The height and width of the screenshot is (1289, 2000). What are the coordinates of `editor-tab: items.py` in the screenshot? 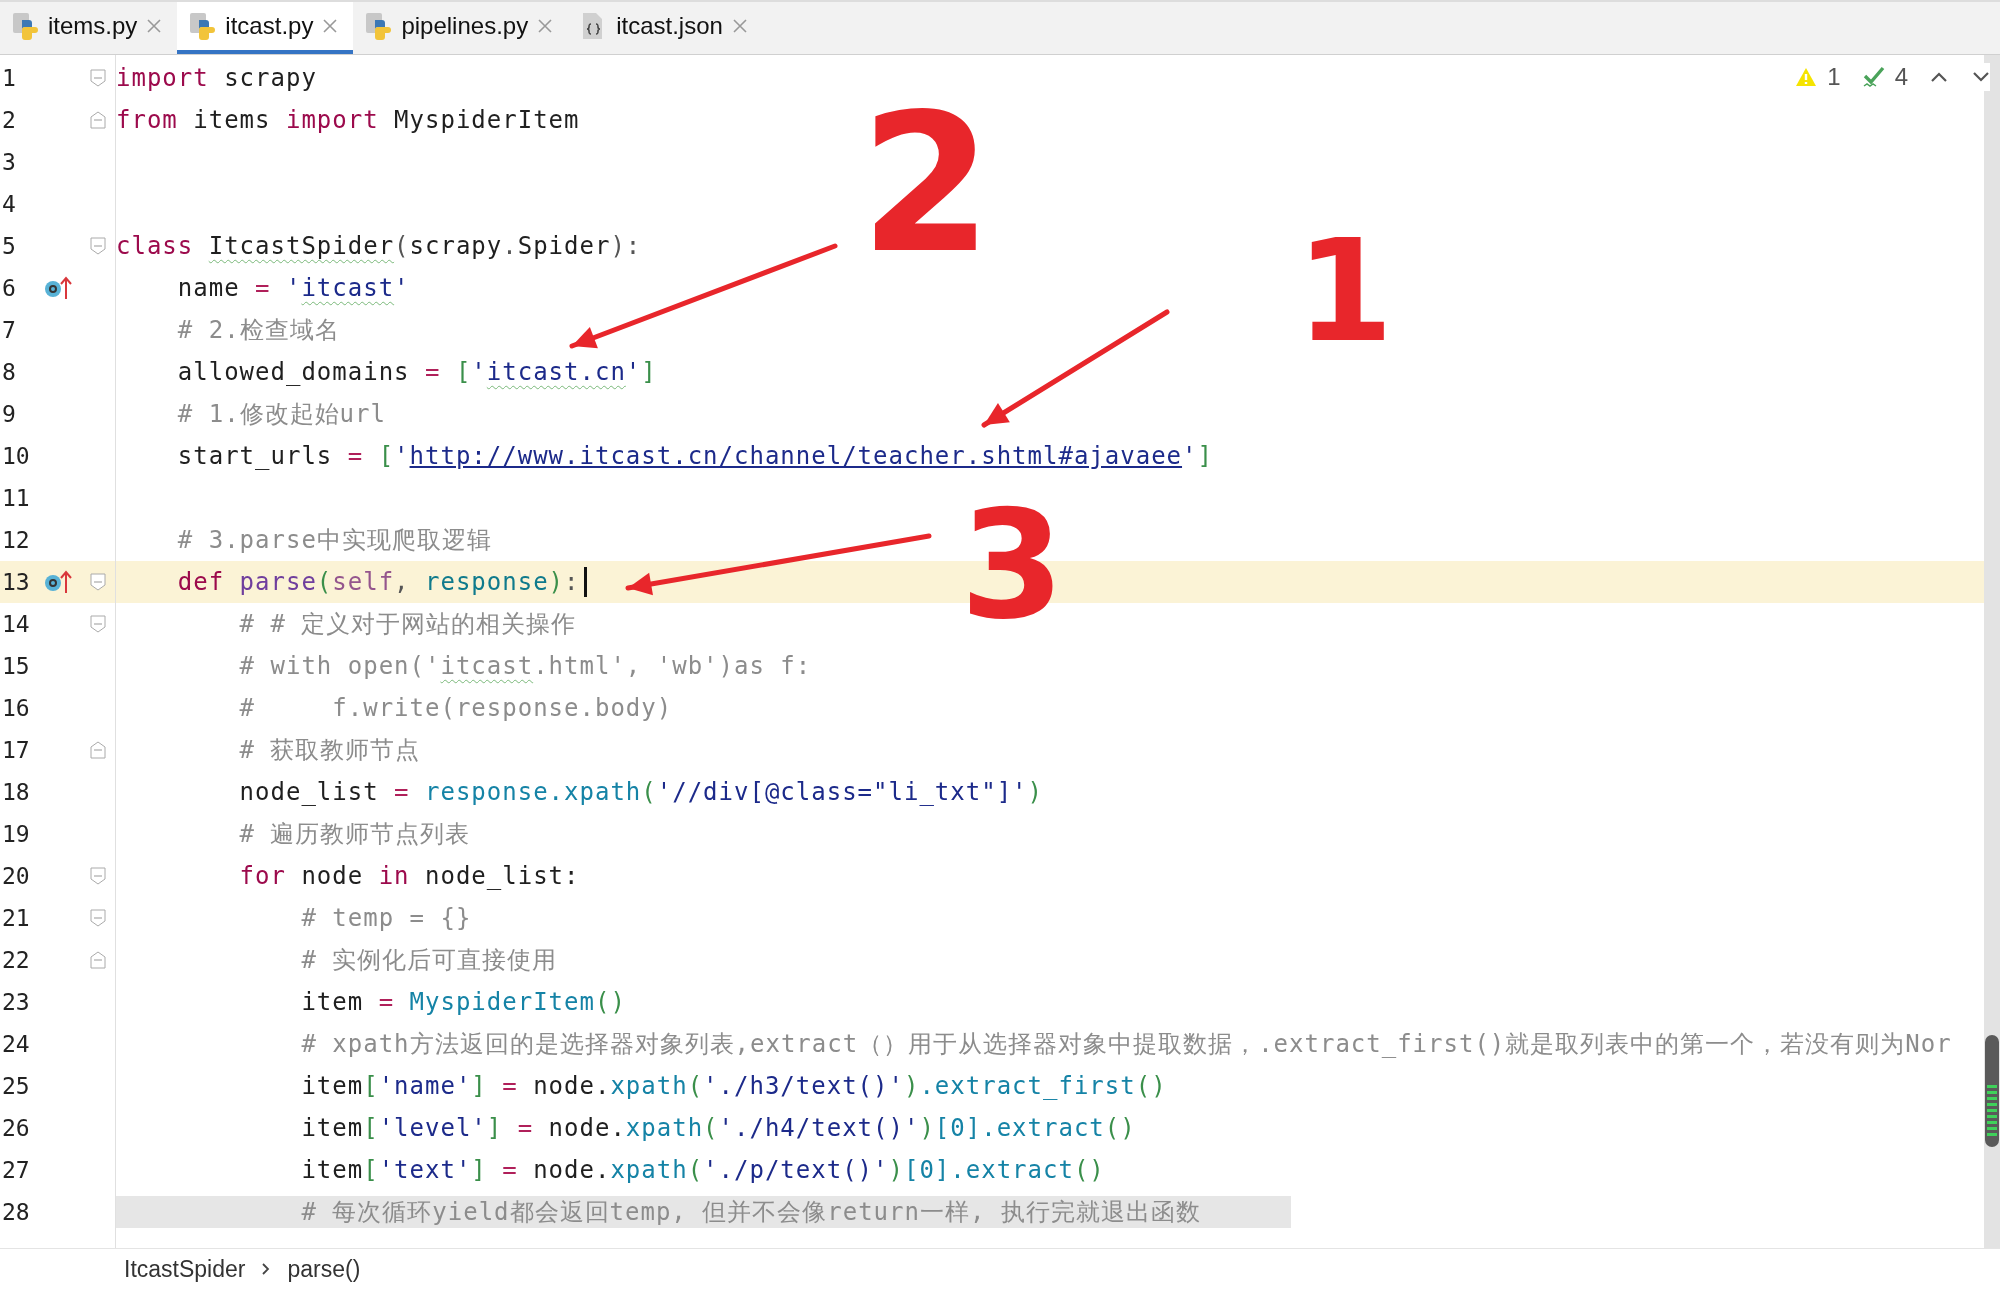 It's located at (89, 28).